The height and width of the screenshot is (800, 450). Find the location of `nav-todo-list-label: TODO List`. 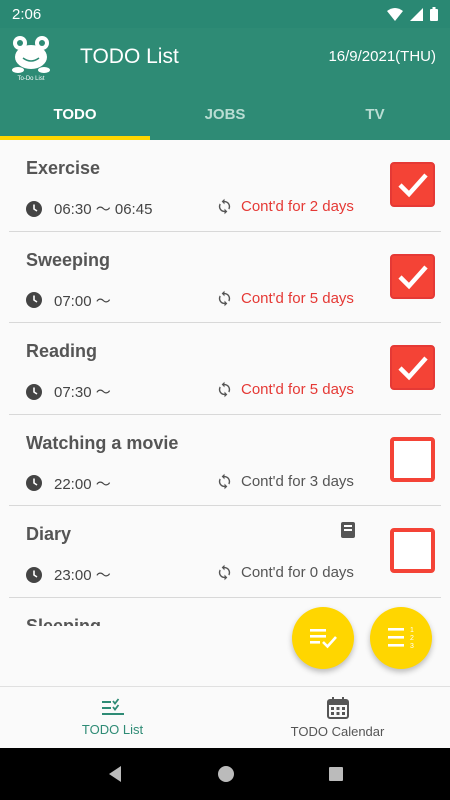

nav-todo-list-label: TODO List is located at coordinates (112, 729).